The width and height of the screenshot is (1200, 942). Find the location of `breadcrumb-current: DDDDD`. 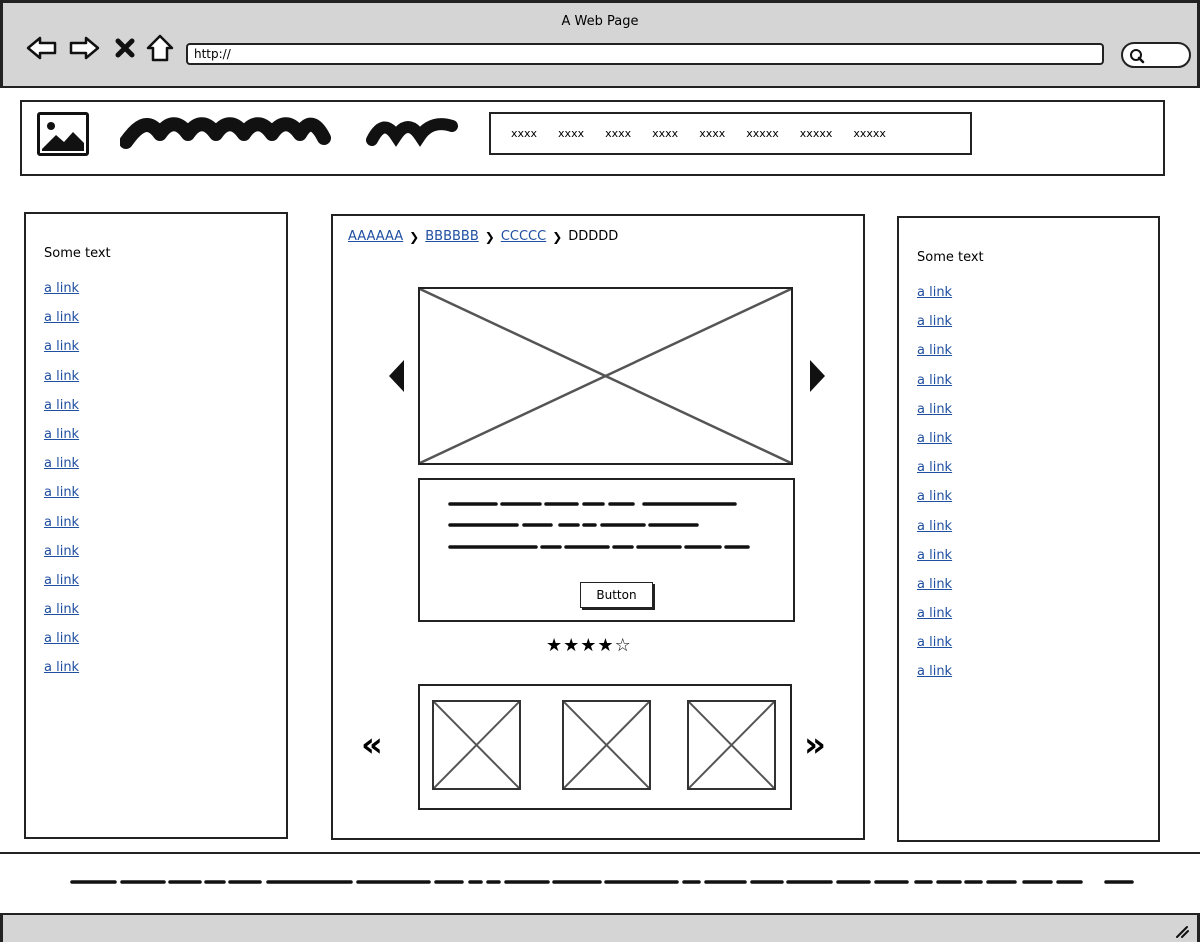

breadcrumb-current: DDDDD is located at coordinates (593, 236).